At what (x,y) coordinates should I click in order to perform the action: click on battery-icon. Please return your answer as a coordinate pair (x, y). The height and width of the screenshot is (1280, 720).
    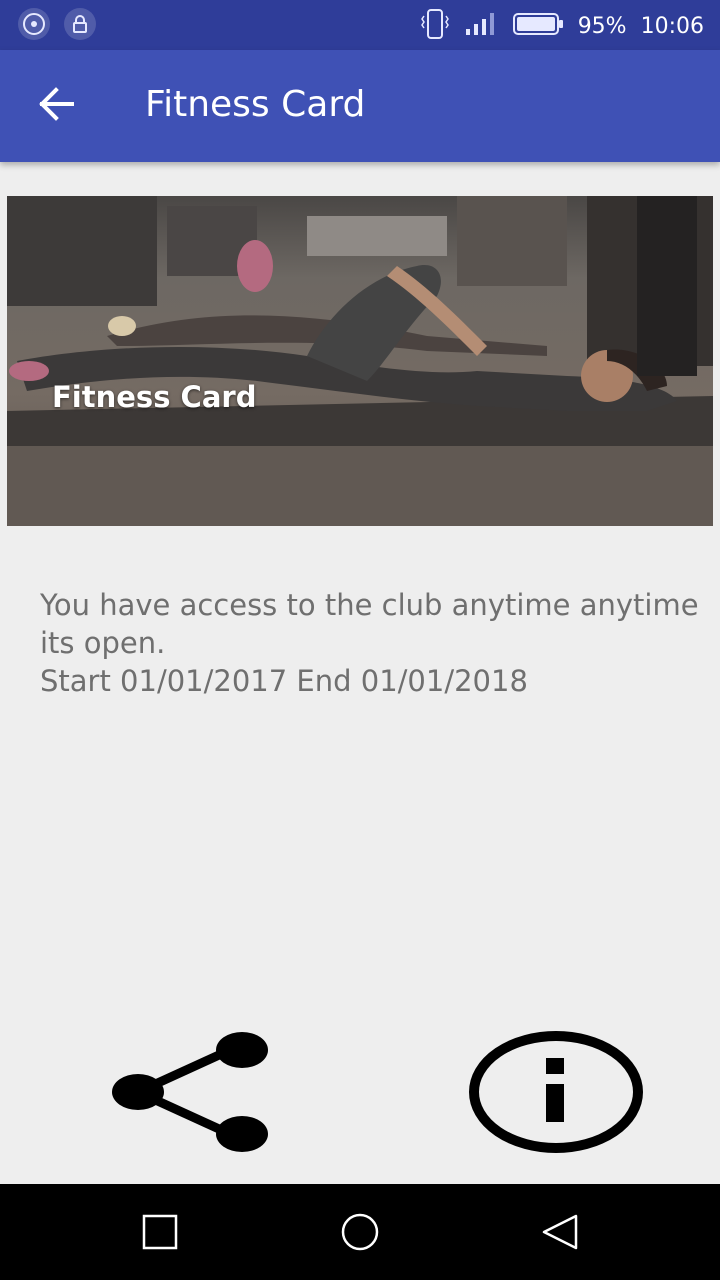
    Looking at the image, I should click on (538, 26).